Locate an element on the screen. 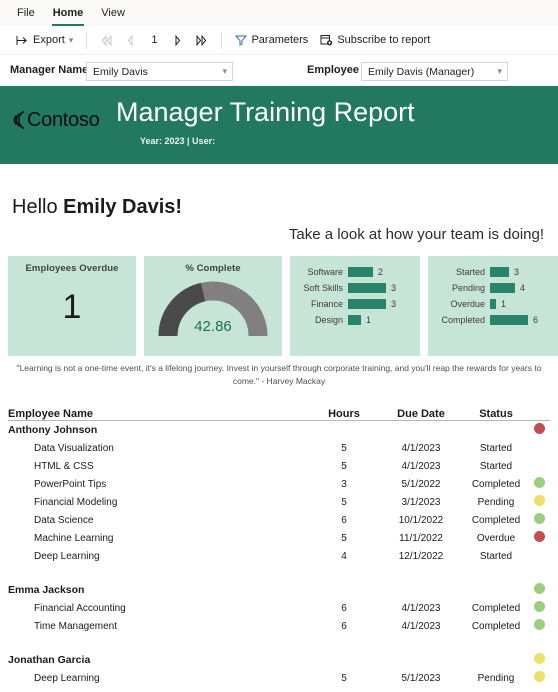  first-page-button is located at coordinates (106, 40).